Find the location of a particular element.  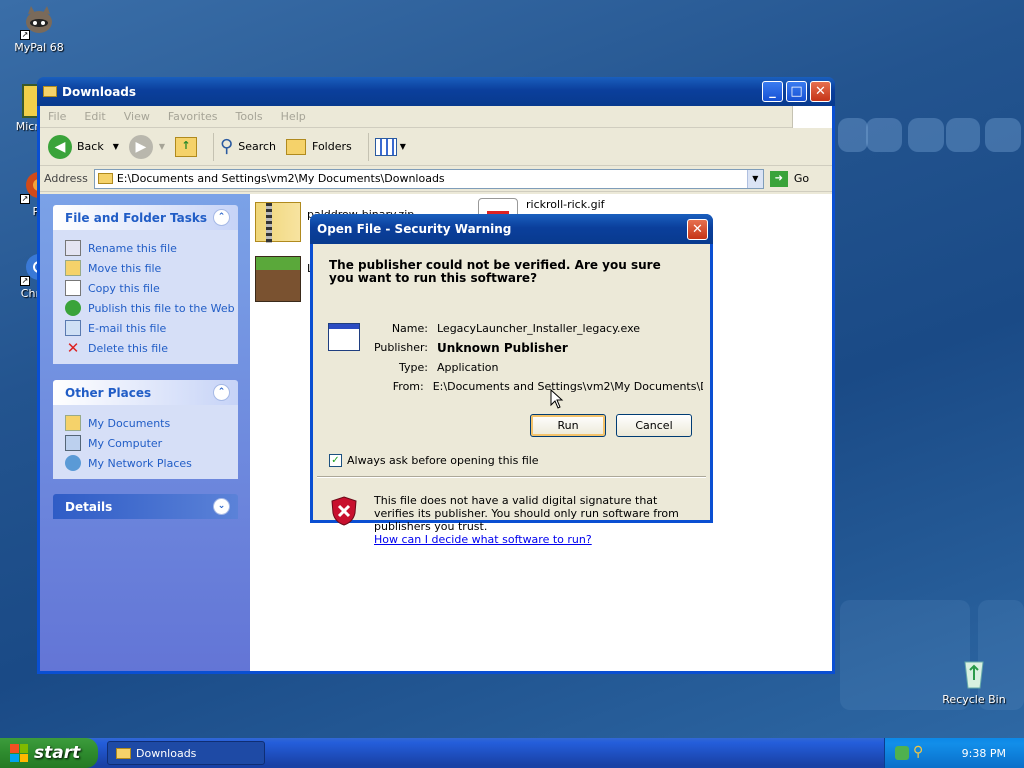

menu-bar: File Edit View Favorites Tools Help is located at coordinates (436, 117).